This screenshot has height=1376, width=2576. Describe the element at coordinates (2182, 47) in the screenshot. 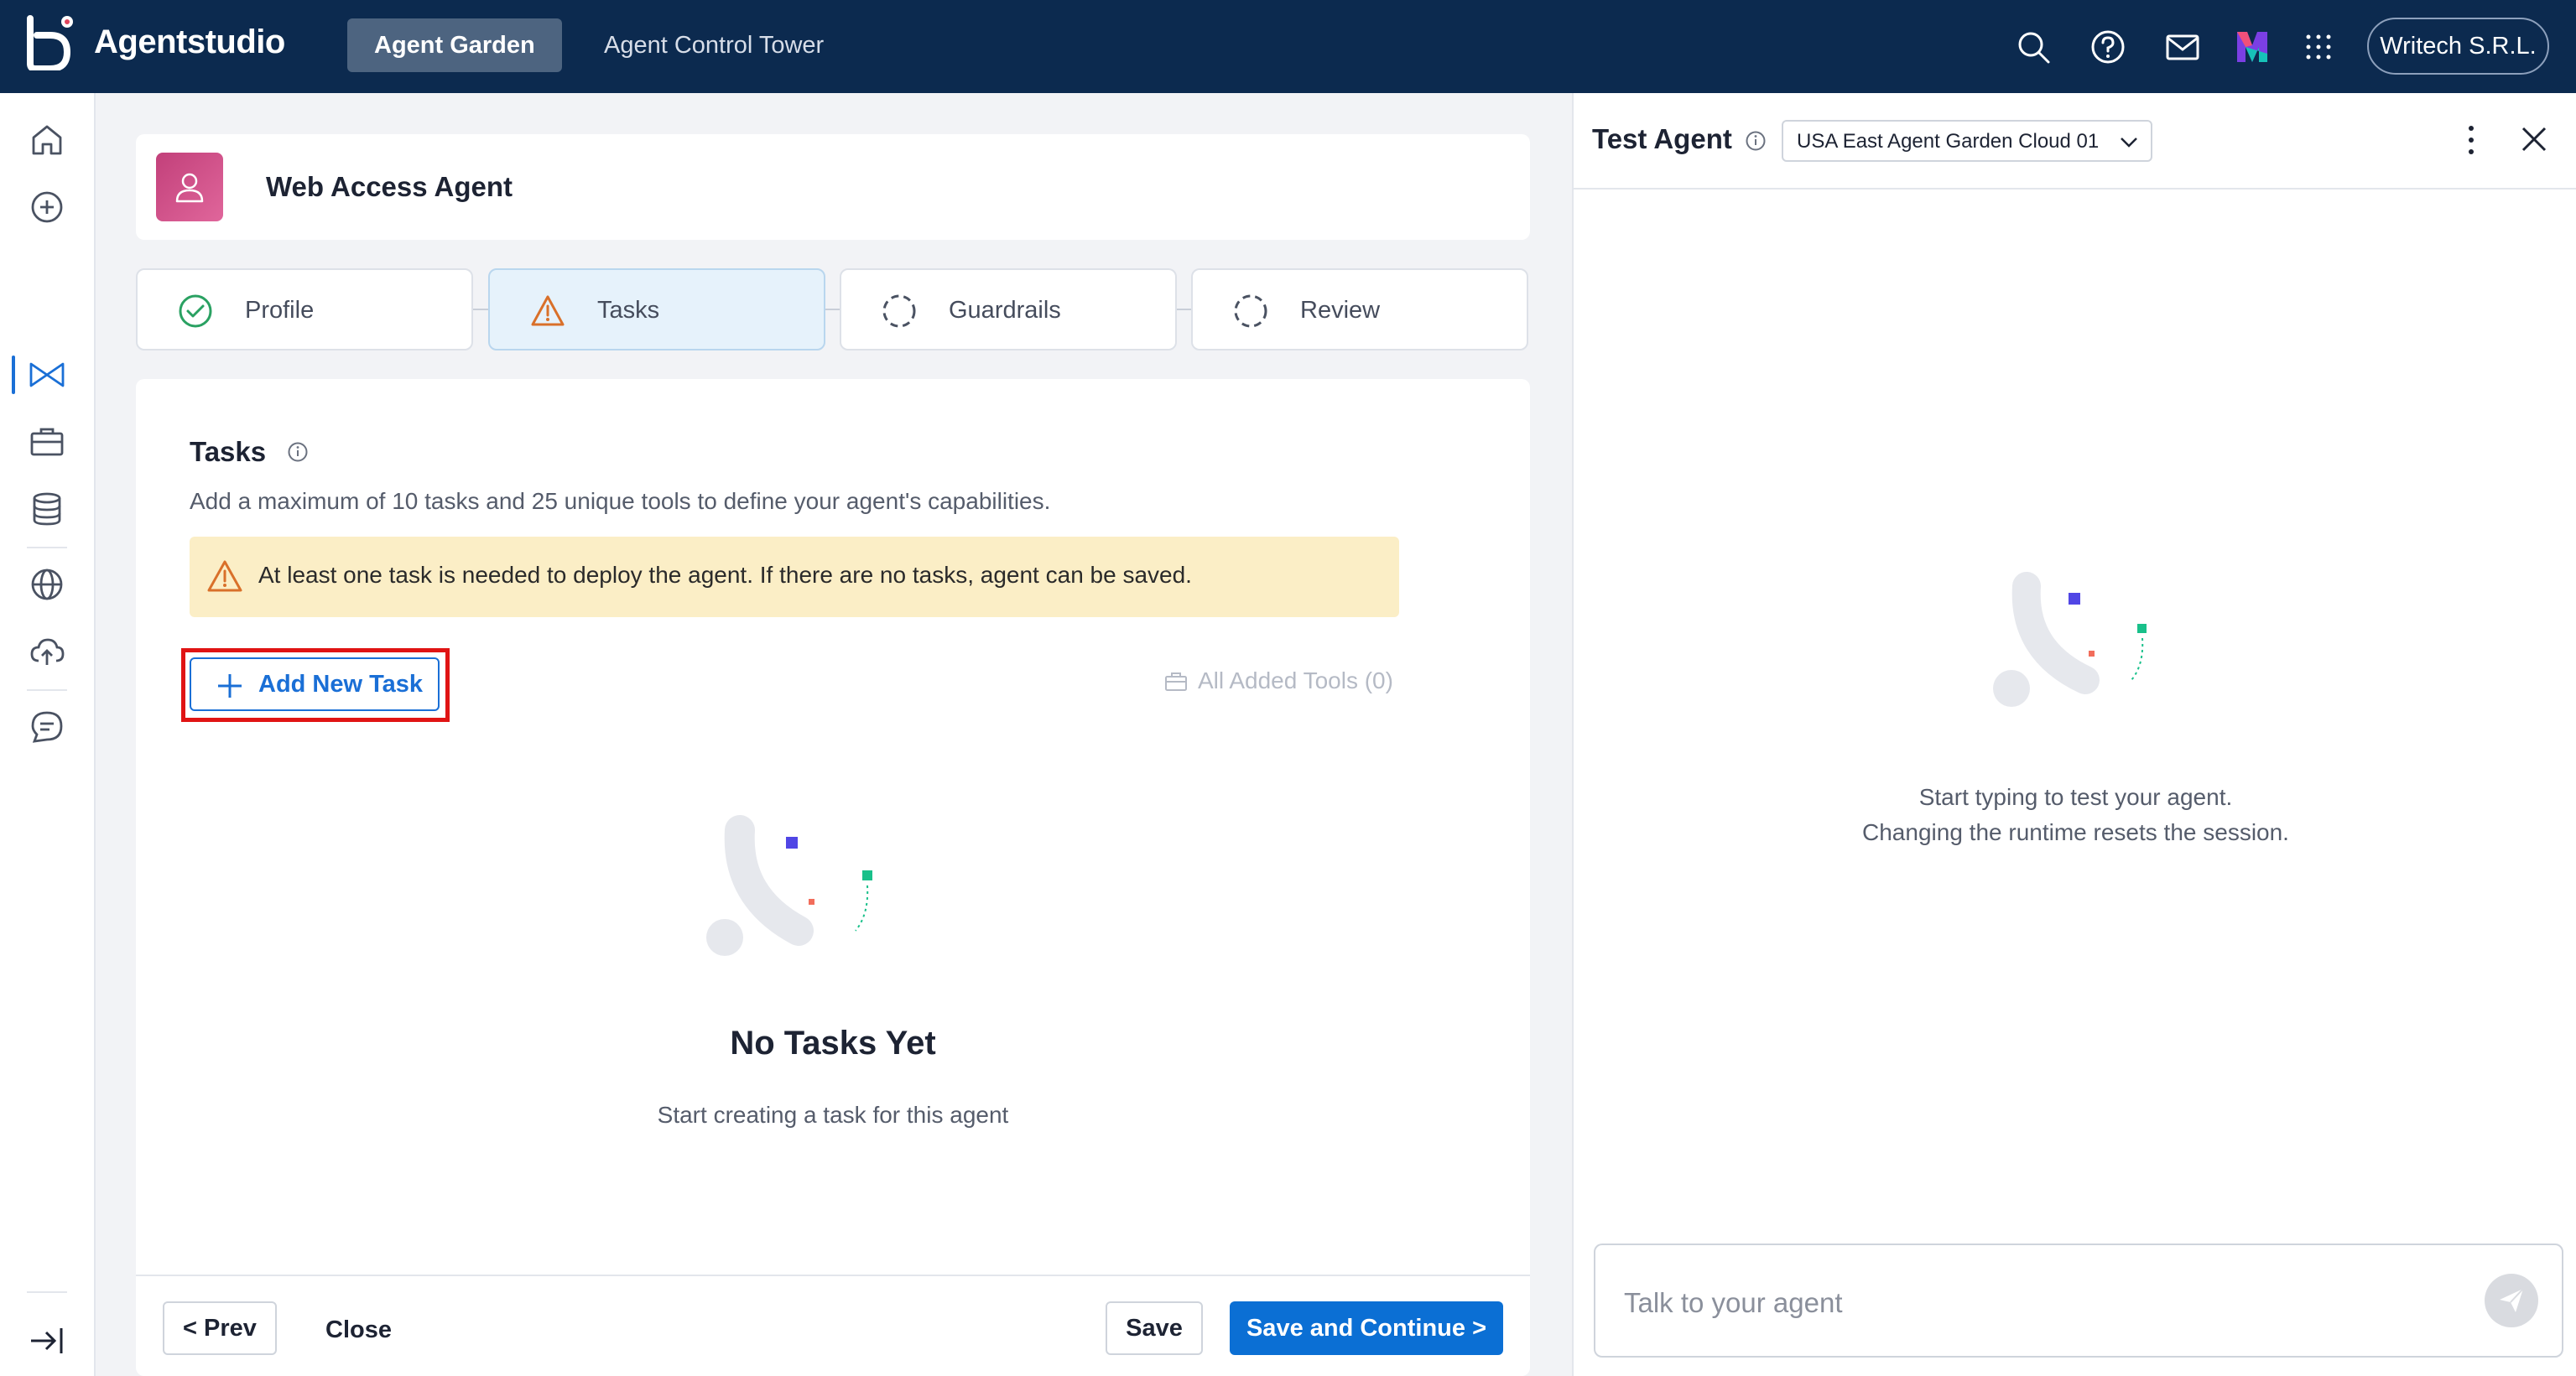

I see `mail-icon` at that location.